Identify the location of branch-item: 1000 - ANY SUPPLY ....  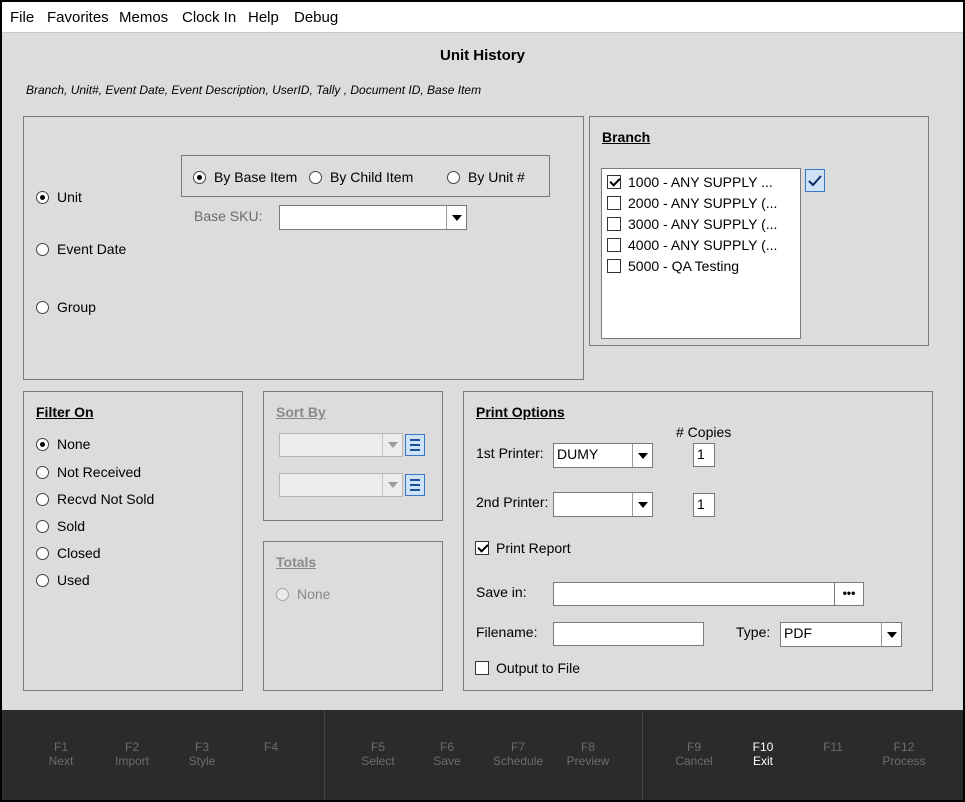
(690, 182).